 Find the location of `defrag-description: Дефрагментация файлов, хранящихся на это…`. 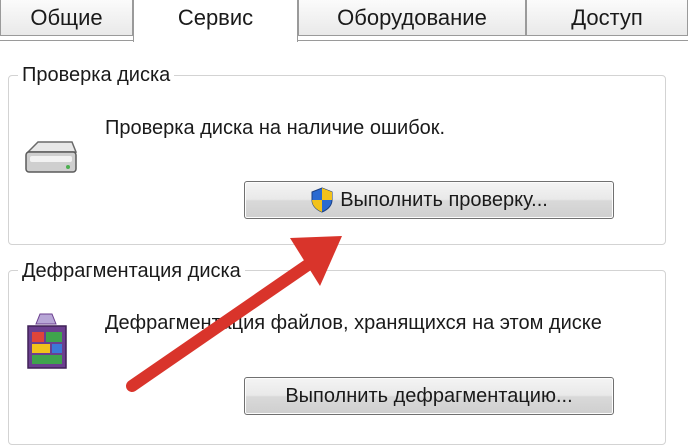

defrag-description: Дефрагментация файлов, хранящихся на это… is located at coordinates (353, 323).